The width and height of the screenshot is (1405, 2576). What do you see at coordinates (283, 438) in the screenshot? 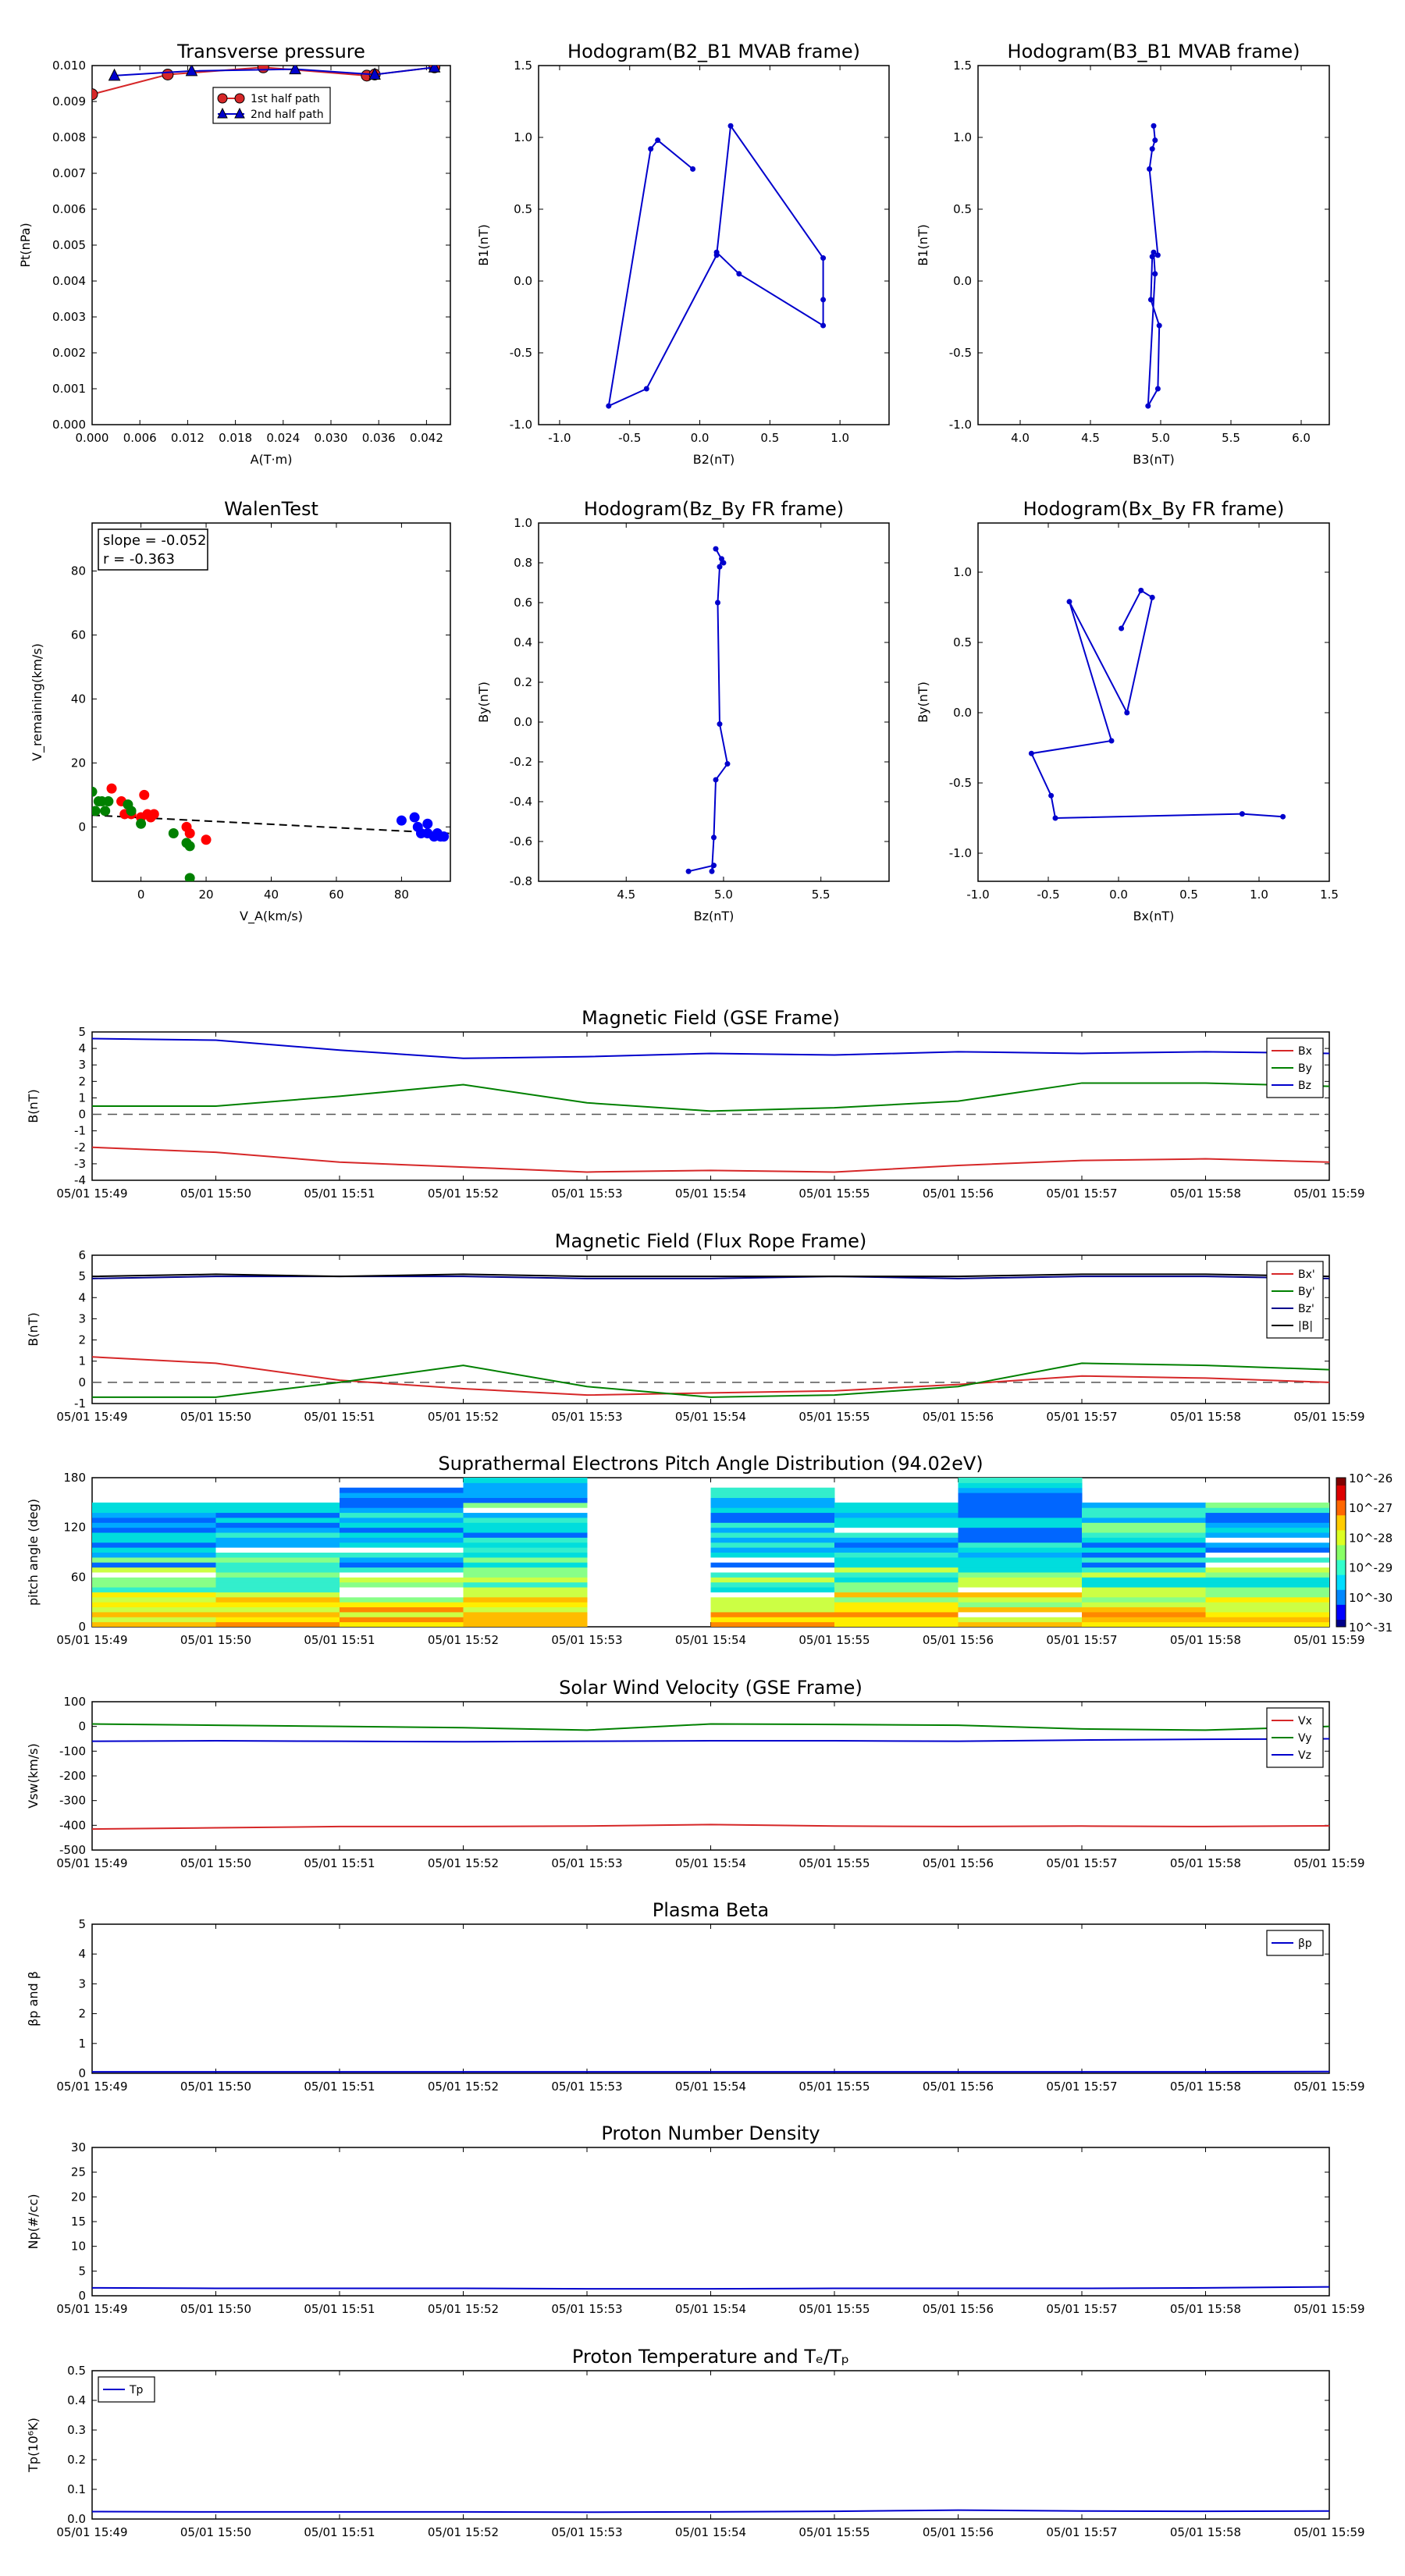
I see `pt-xtick-label: 0.024` at bounding box center [283, 438].